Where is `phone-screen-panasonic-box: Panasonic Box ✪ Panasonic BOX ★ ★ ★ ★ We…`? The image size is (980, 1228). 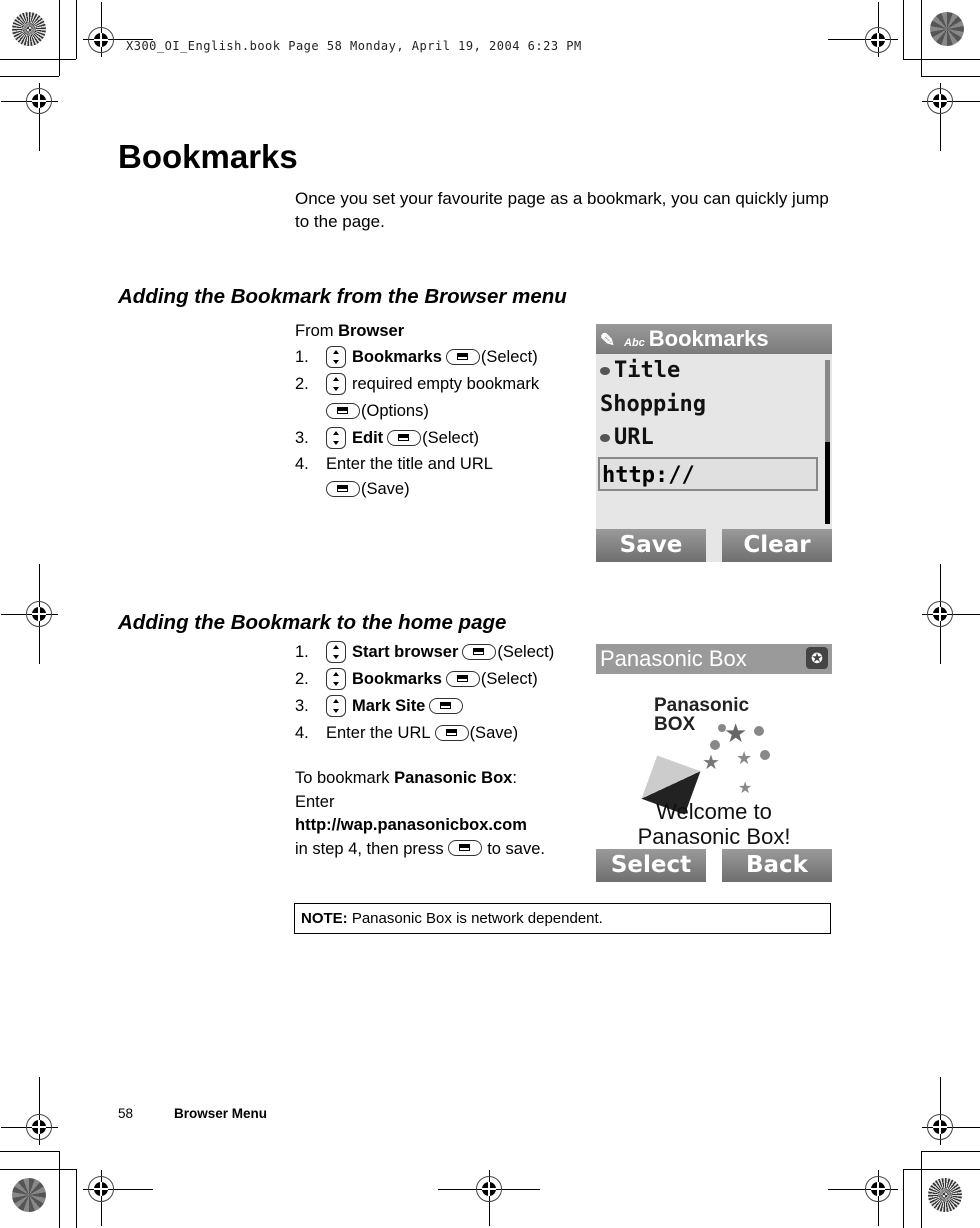
phone-screen-panasonic-box: Panasonic Box ✪ Panasonic BOX ★ ★ ★ ★ We… is located at coordinates (714, 763).